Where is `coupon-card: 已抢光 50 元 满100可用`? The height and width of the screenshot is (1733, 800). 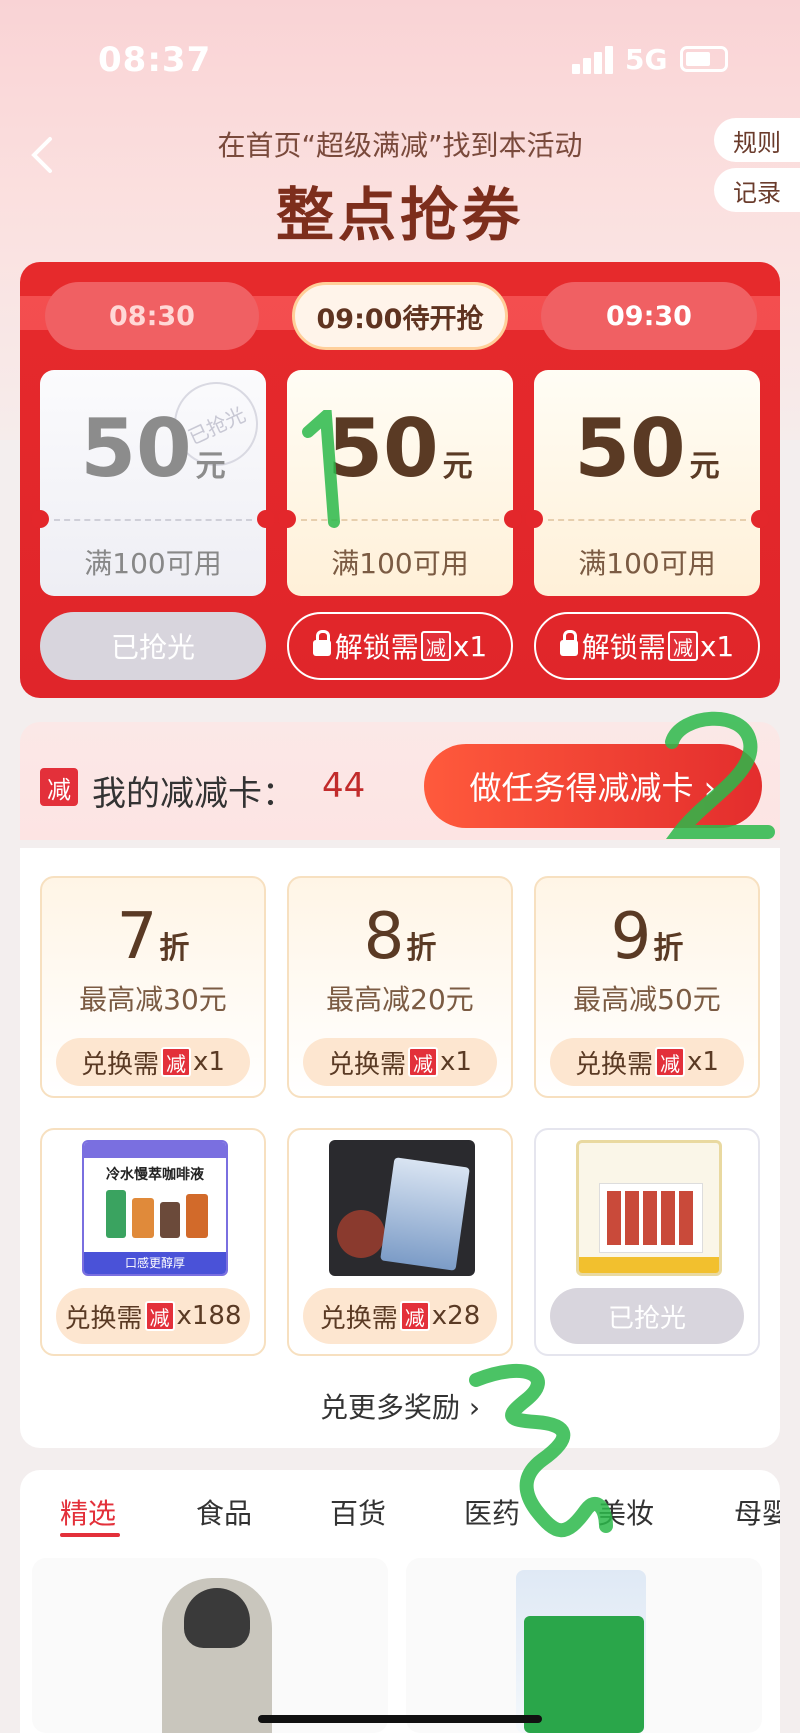
coupon-card: 已抢光 50 元 满100可用 is located at coordinates (153, 482).